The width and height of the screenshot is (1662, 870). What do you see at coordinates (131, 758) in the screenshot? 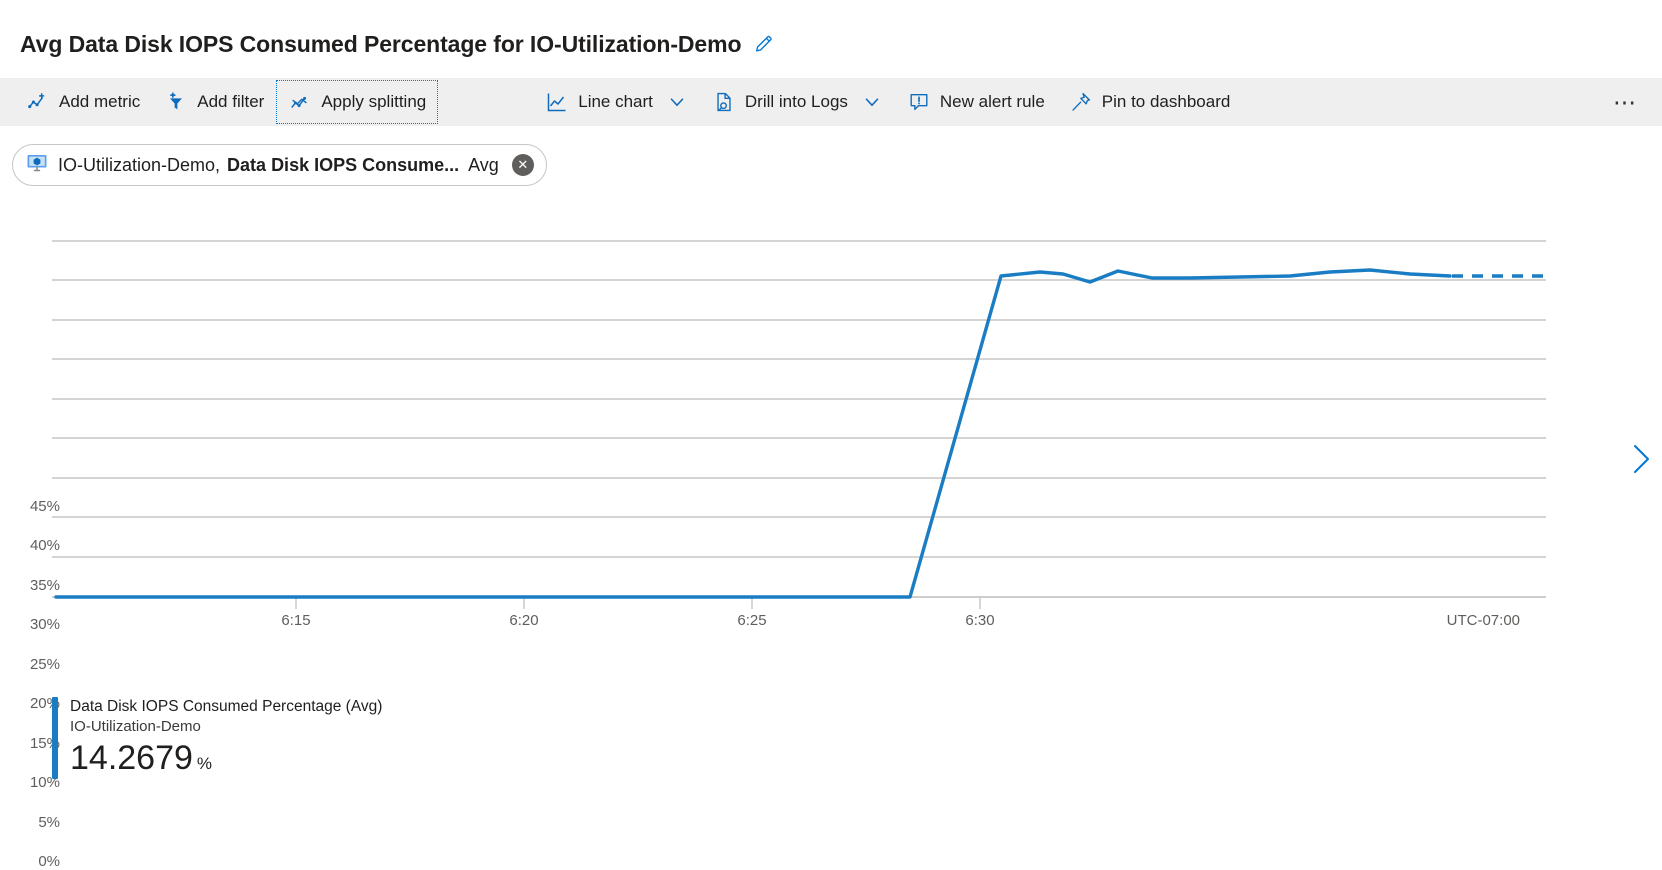
I see `legend-value: 14.2679` at bounding box center [131, 758].